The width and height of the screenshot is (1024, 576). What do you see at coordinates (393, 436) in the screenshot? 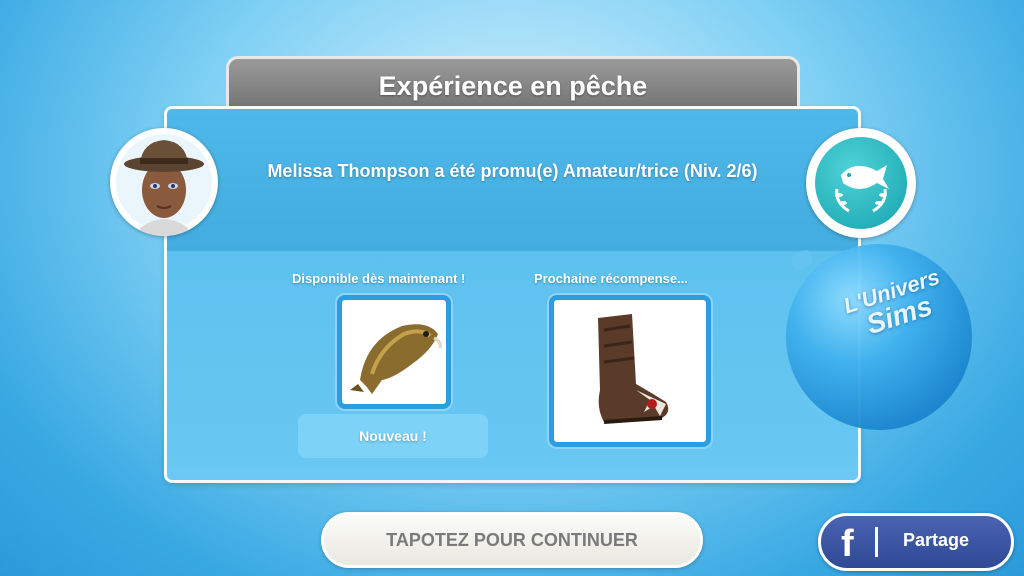
I see `new-badge-button: Nouveau !` at bounding box center [393, 436].